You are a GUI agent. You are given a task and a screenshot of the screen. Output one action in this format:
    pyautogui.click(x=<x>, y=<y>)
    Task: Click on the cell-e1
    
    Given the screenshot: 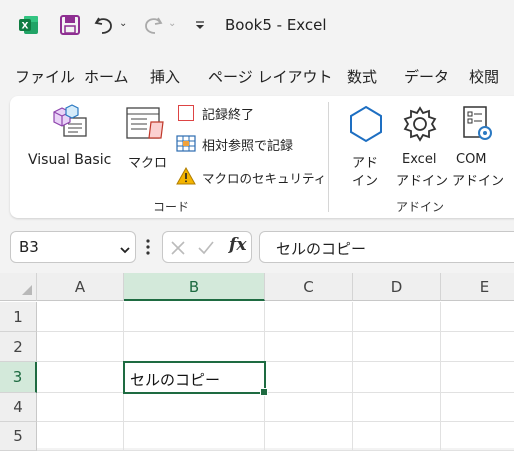 What is the action you would take?
    pyautogui.click(x=477, y=317)
    